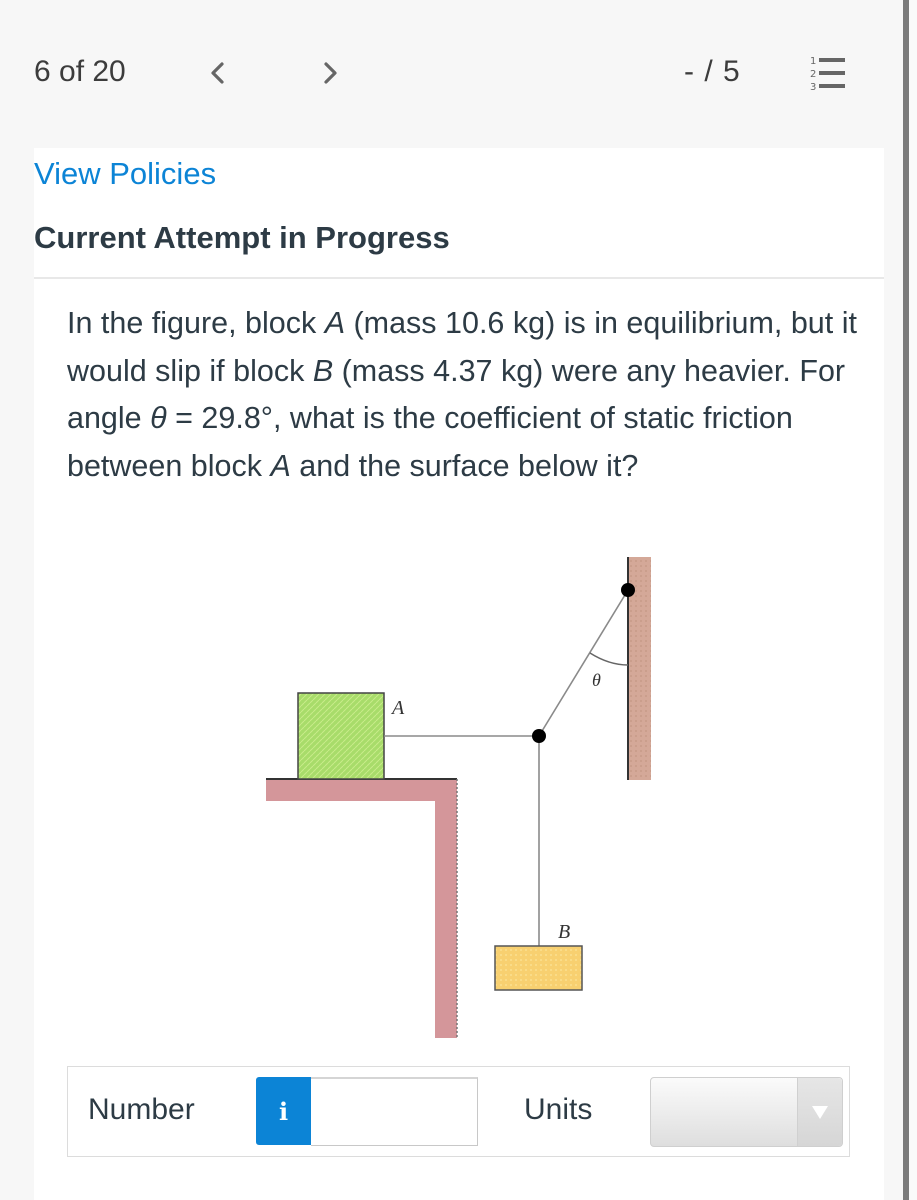 The image size is (917, 1200). Describe the element at coordinates (813, 61) in the screenshot. I see `list-number-1: 1` at that location.